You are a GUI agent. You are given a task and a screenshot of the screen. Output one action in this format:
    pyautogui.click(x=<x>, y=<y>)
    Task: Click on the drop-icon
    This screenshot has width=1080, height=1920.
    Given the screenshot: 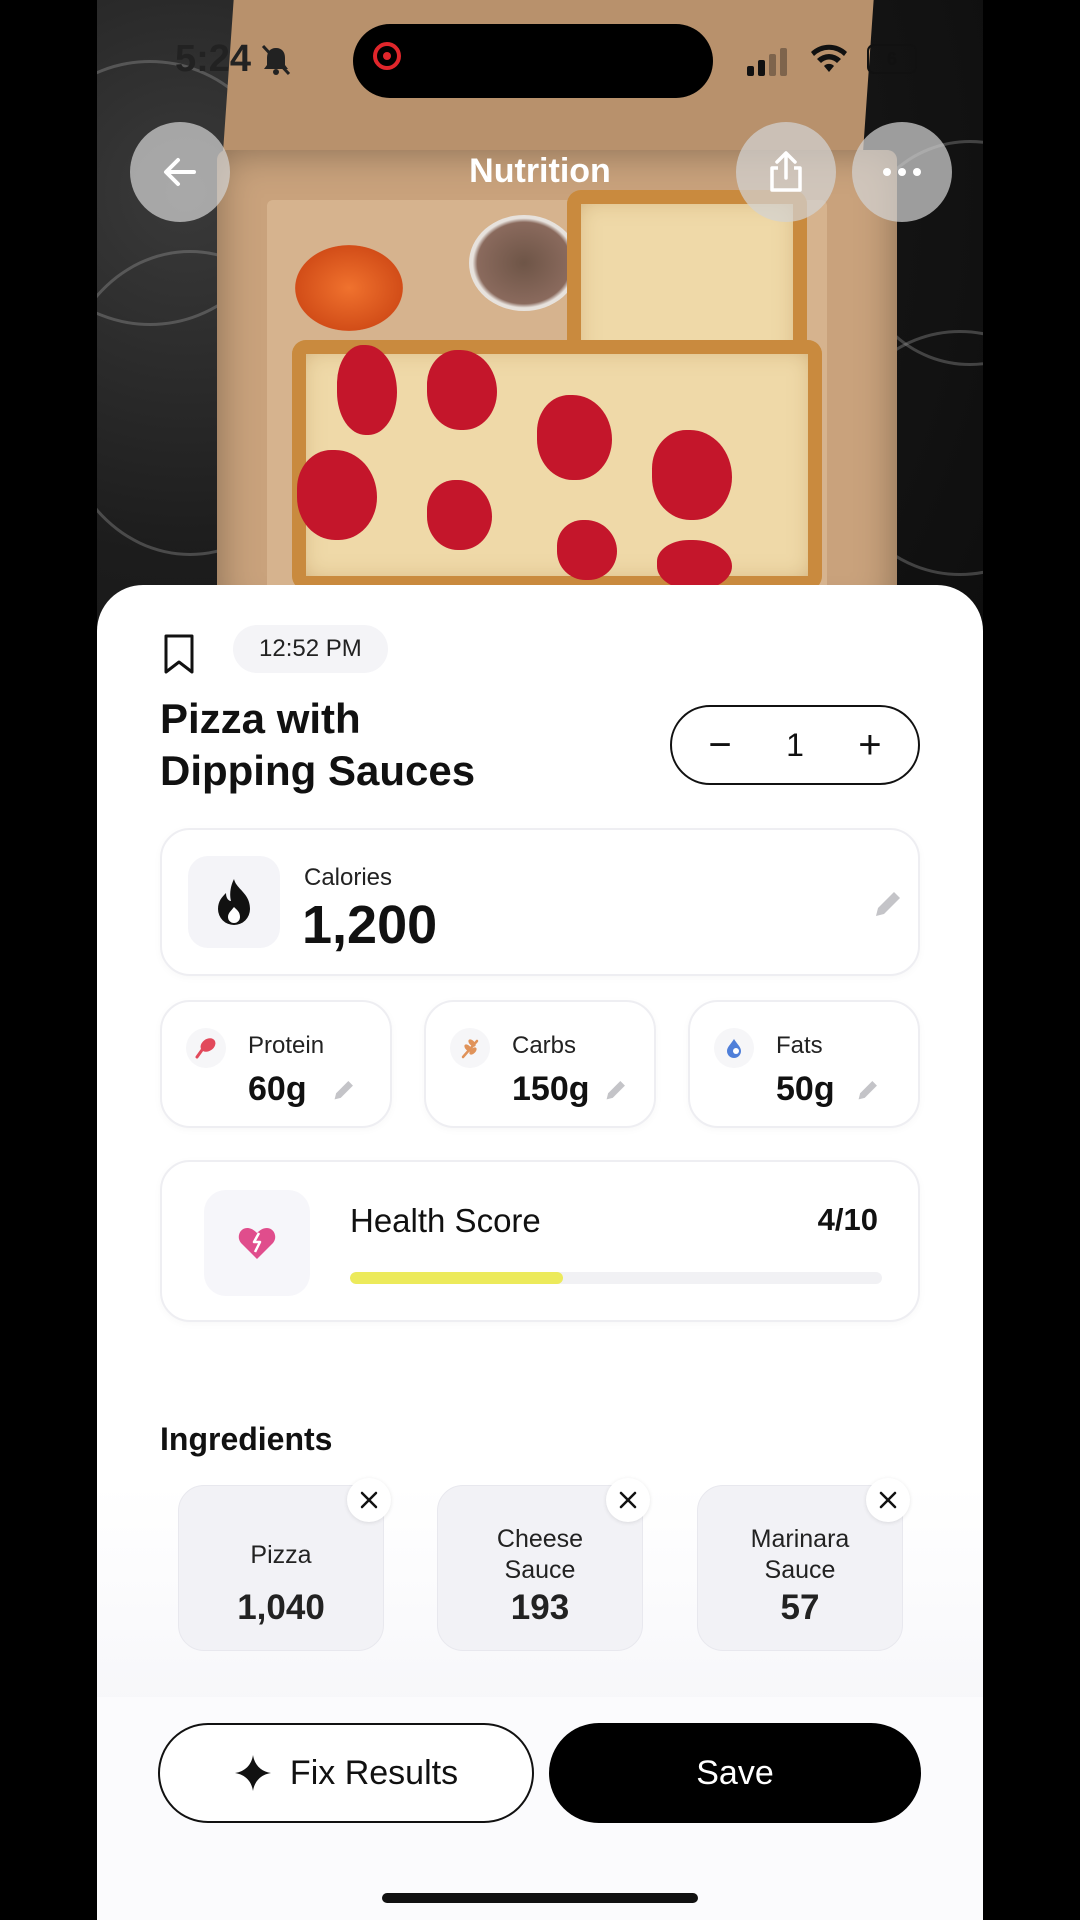 What is the action you would take?
    pyautogui.click(x=734, y=1048)
    